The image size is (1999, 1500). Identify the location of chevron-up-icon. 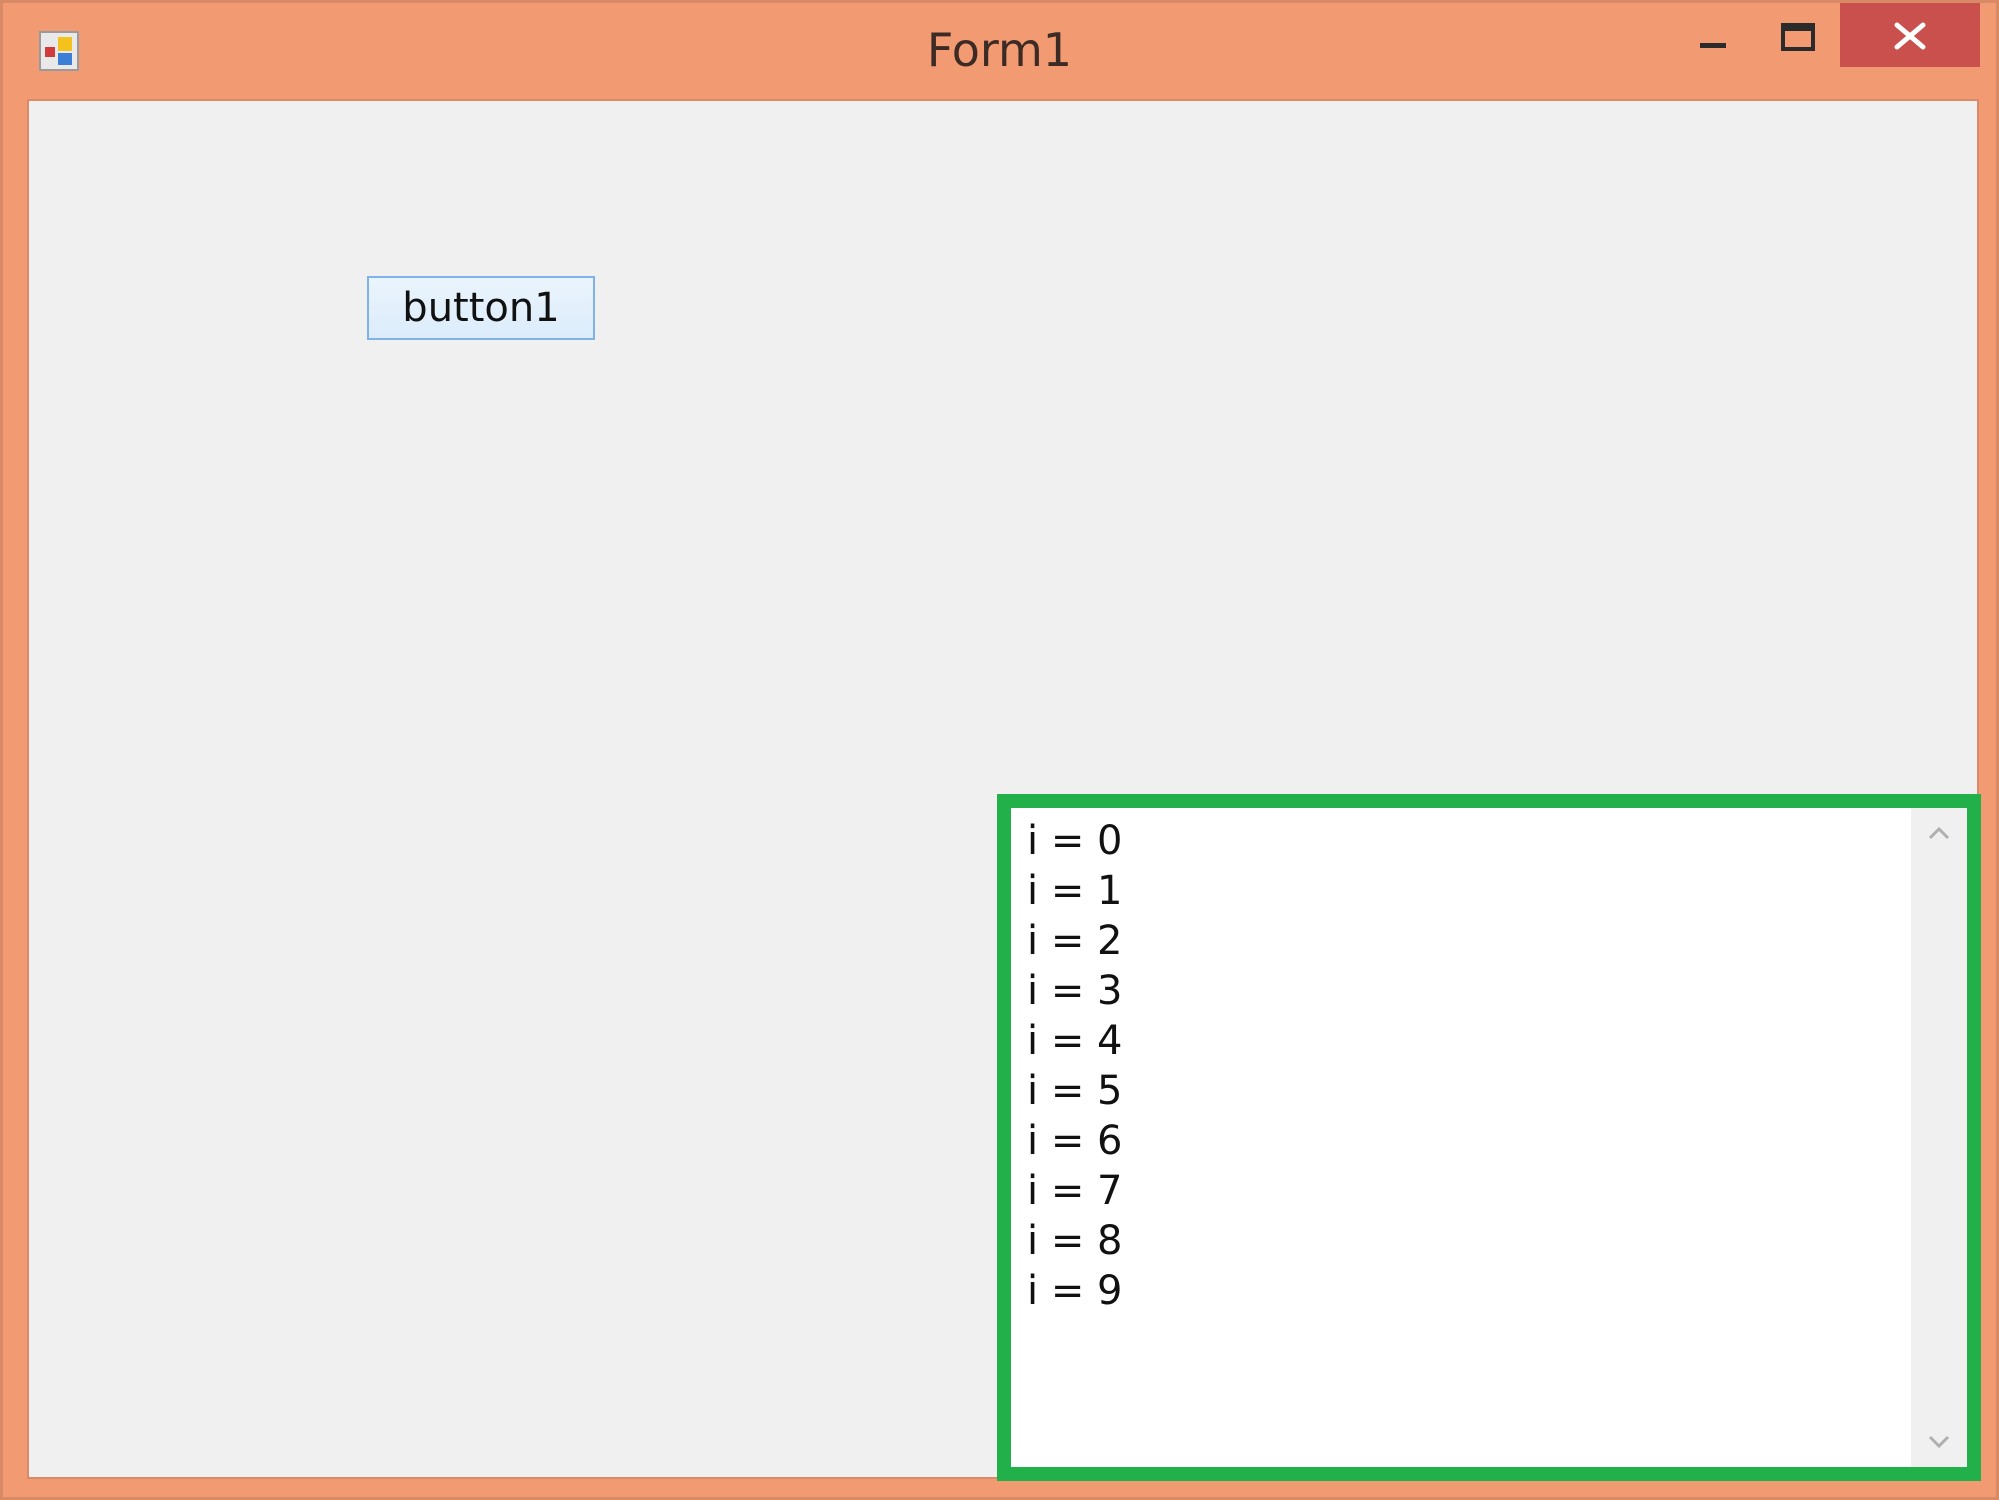
(1939, 833).